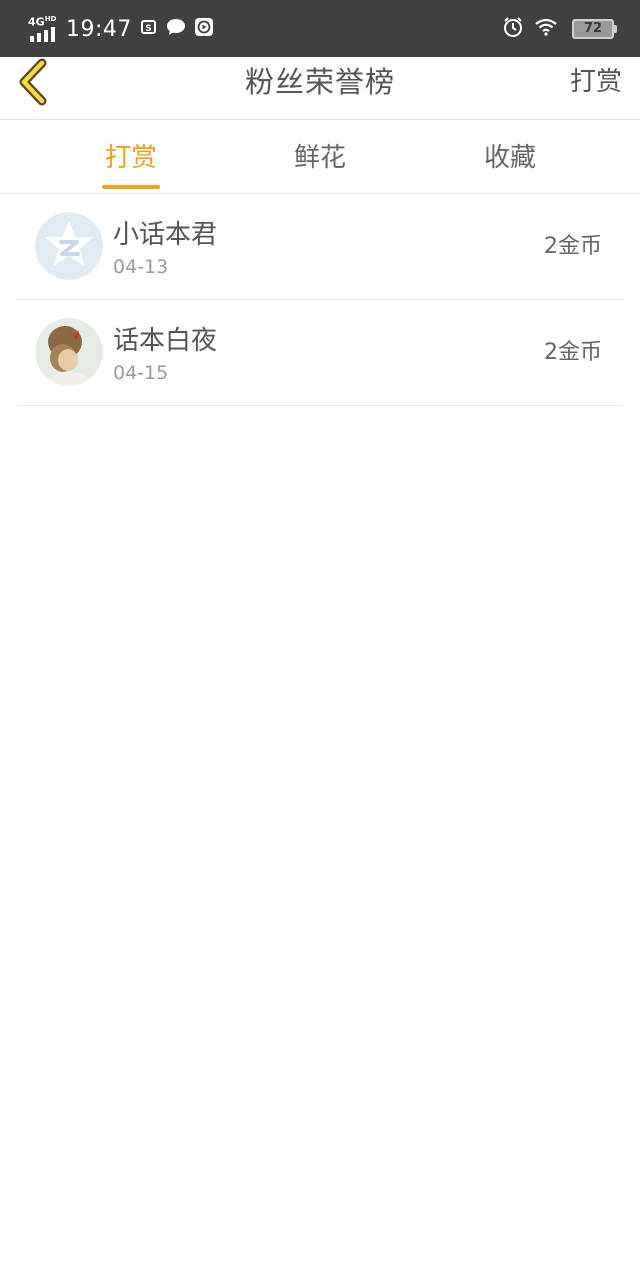 The image size is (640, 1276). What do you see at coordinates (319, 82) in the screenshot?
I see `page-title: 粉丝荣誉榜` at bounding box center [319, 82].